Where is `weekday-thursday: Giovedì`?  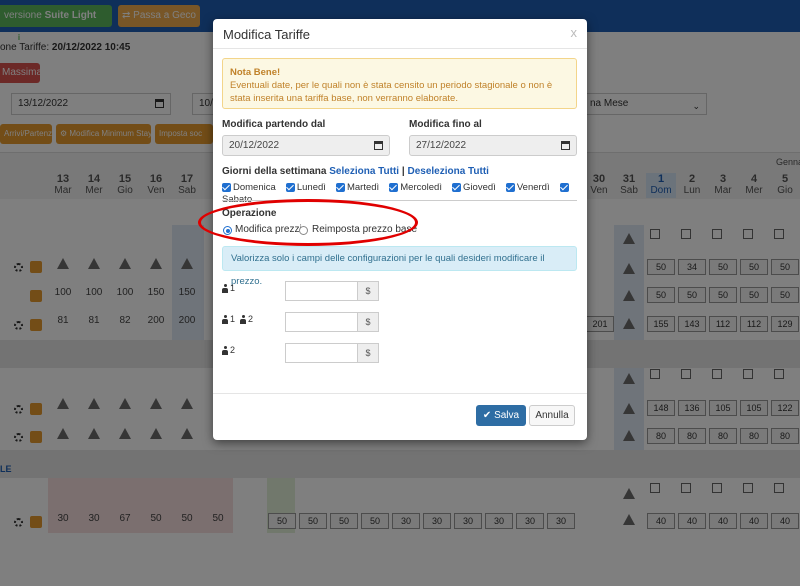 weekday-thursday: Giovedì is located at coordinates (479, 187).